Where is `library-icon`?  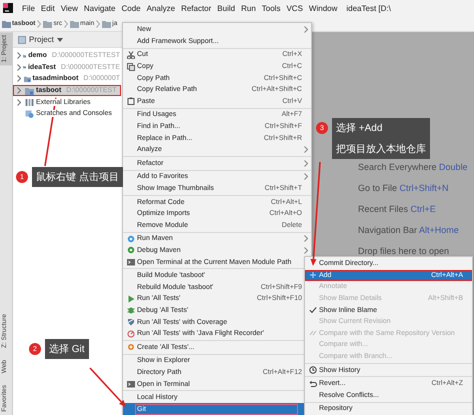 library-icon is located at coordinates (29, 102).